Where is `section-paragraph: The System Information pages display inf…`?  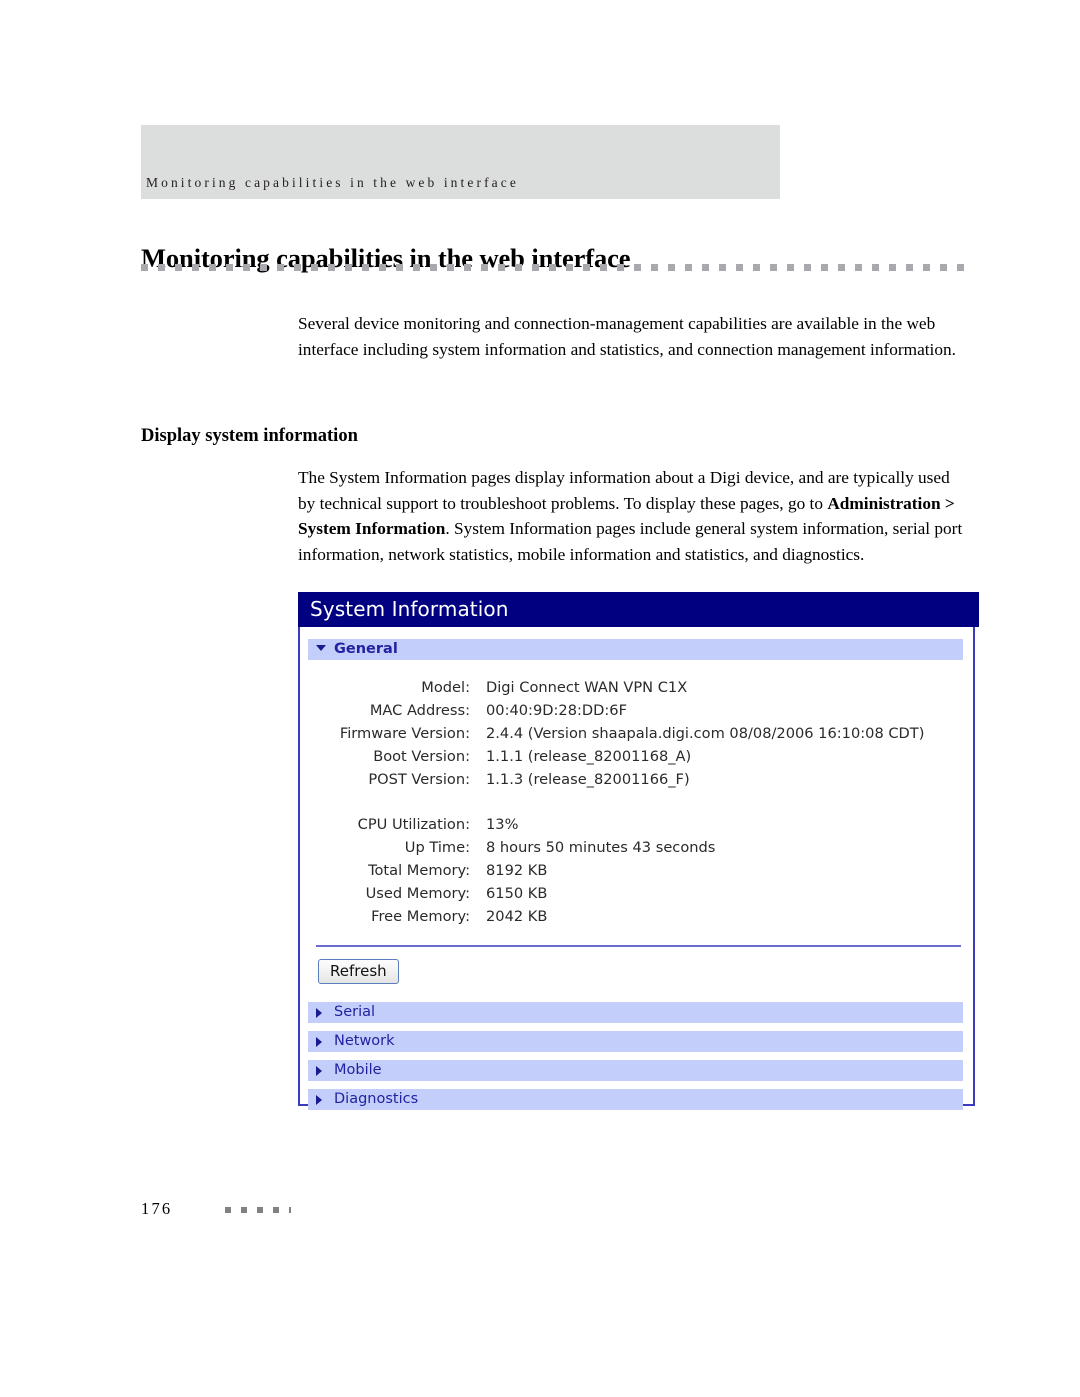 section-paragraph: The System Information pages display inf… is located at coordinates (634, 516).